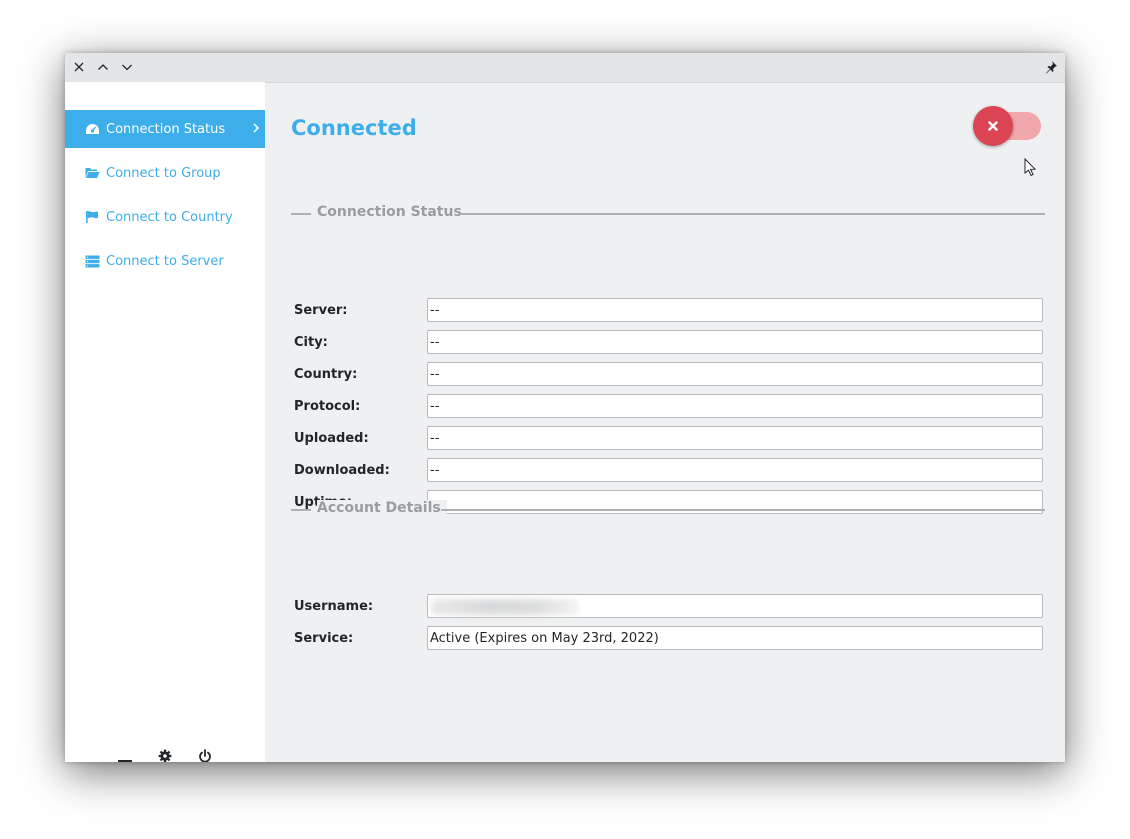  I want to click on sidebar-item-label: Connect to Country, so click(169, 217).